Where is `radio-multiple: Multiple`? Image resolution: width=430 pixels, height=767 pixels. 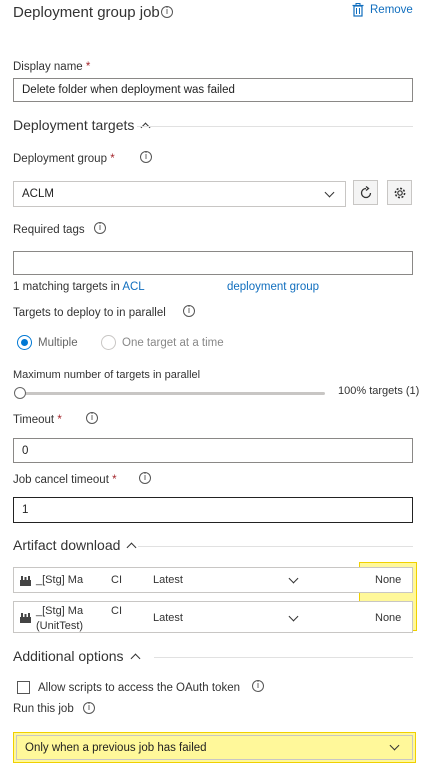
radio-multiple: Multiple is located at coordinates (47, 342).